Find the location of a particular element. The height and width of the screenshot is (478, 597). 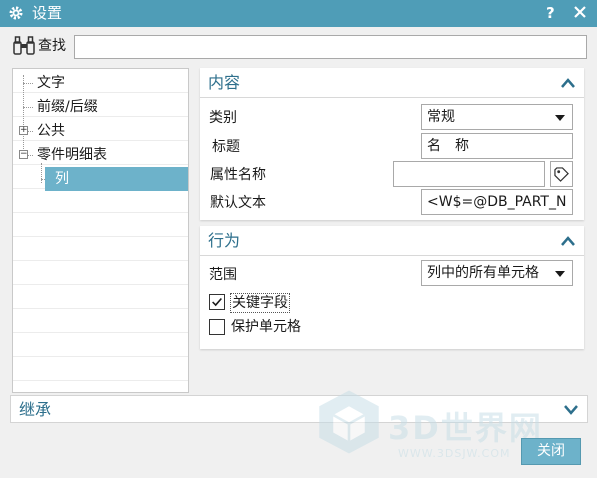

inherit-section-title: 继承 is located at coordinates (35, 409).